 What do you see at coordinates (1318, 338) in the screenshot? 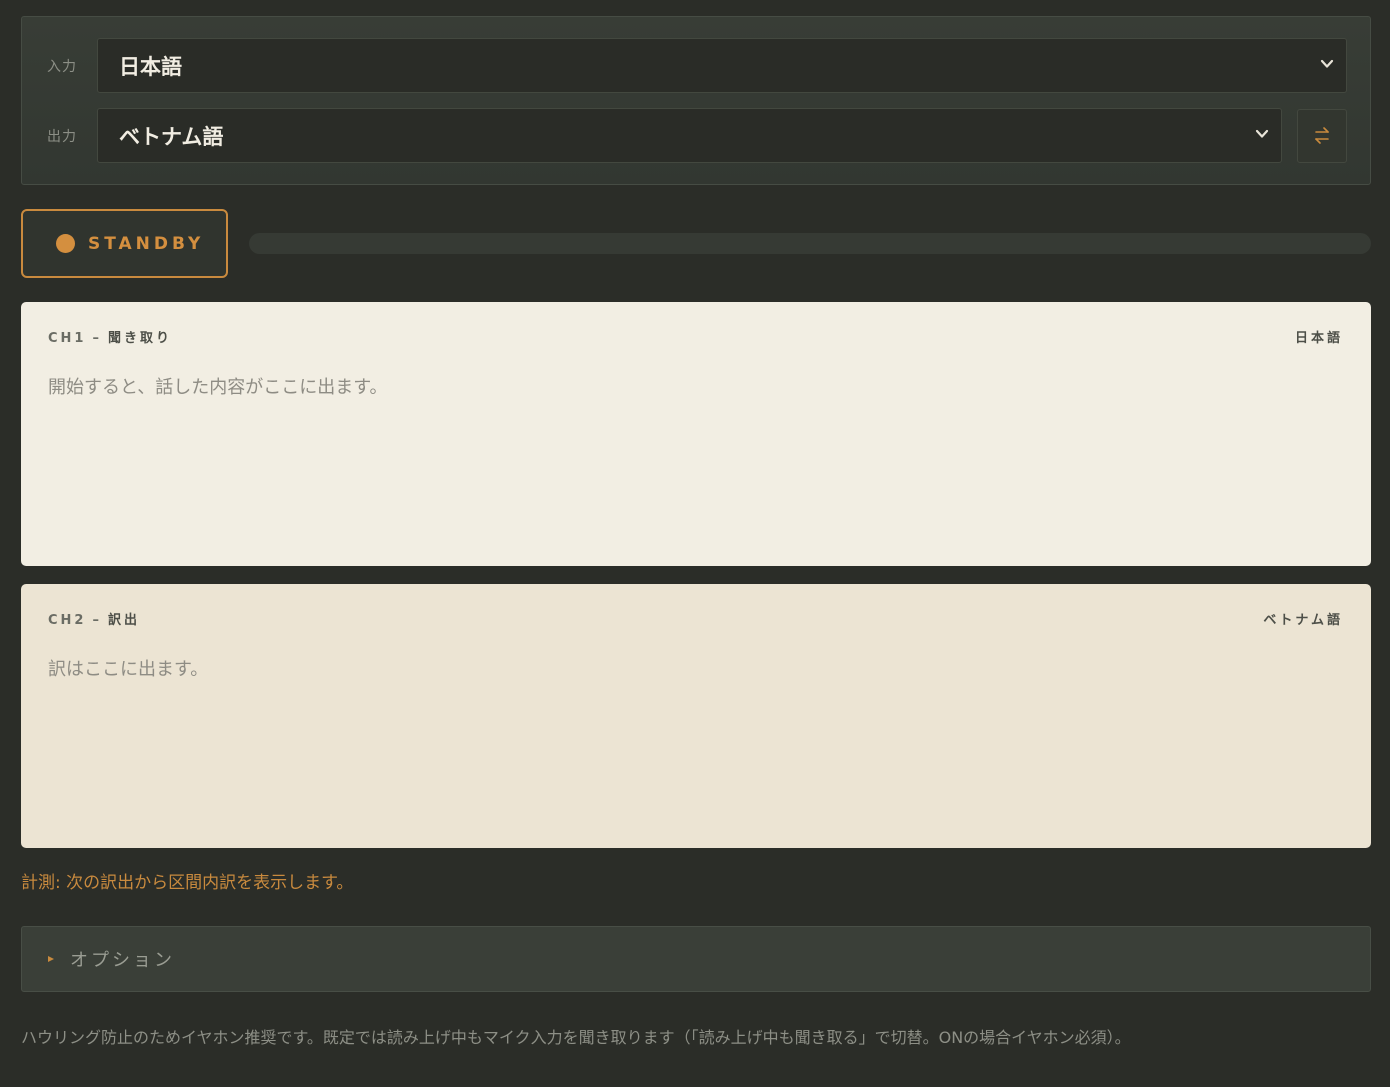
I see `channel-1-language: 日本語` at bounding box center [1318, 338].